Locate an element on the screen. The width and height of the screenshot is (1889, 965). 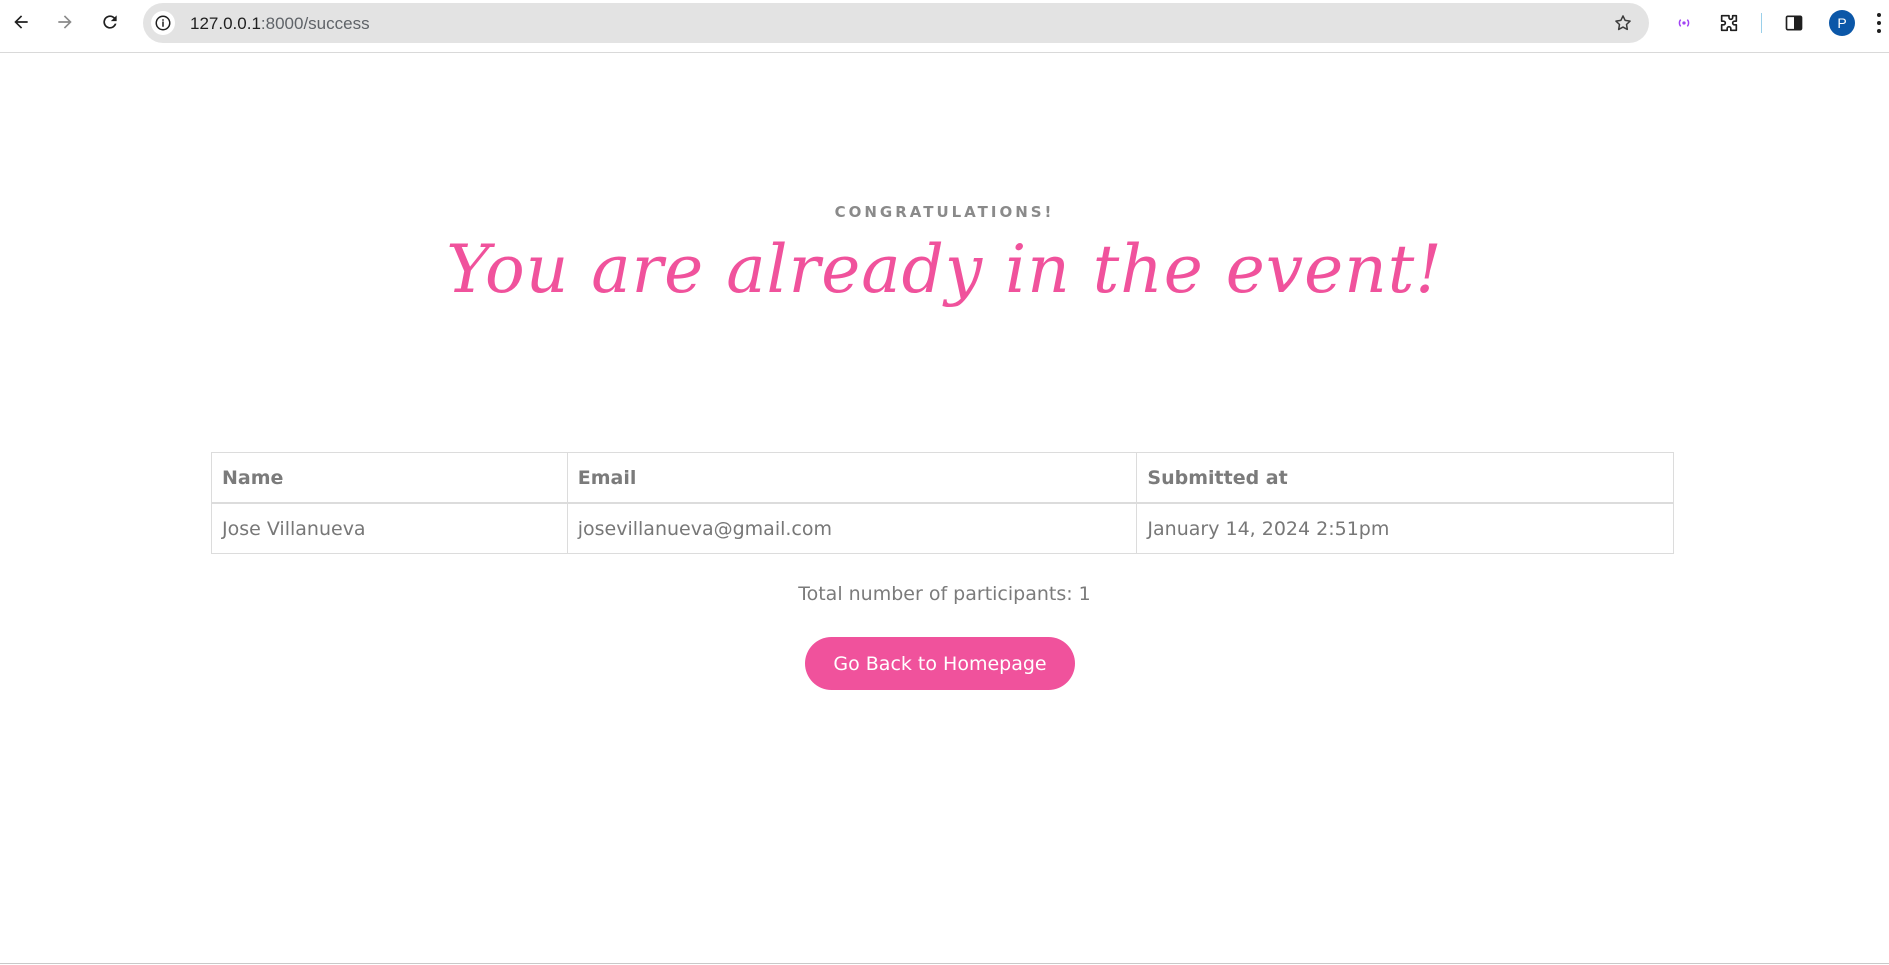
reload-icon is located at coordinates (110, 22).